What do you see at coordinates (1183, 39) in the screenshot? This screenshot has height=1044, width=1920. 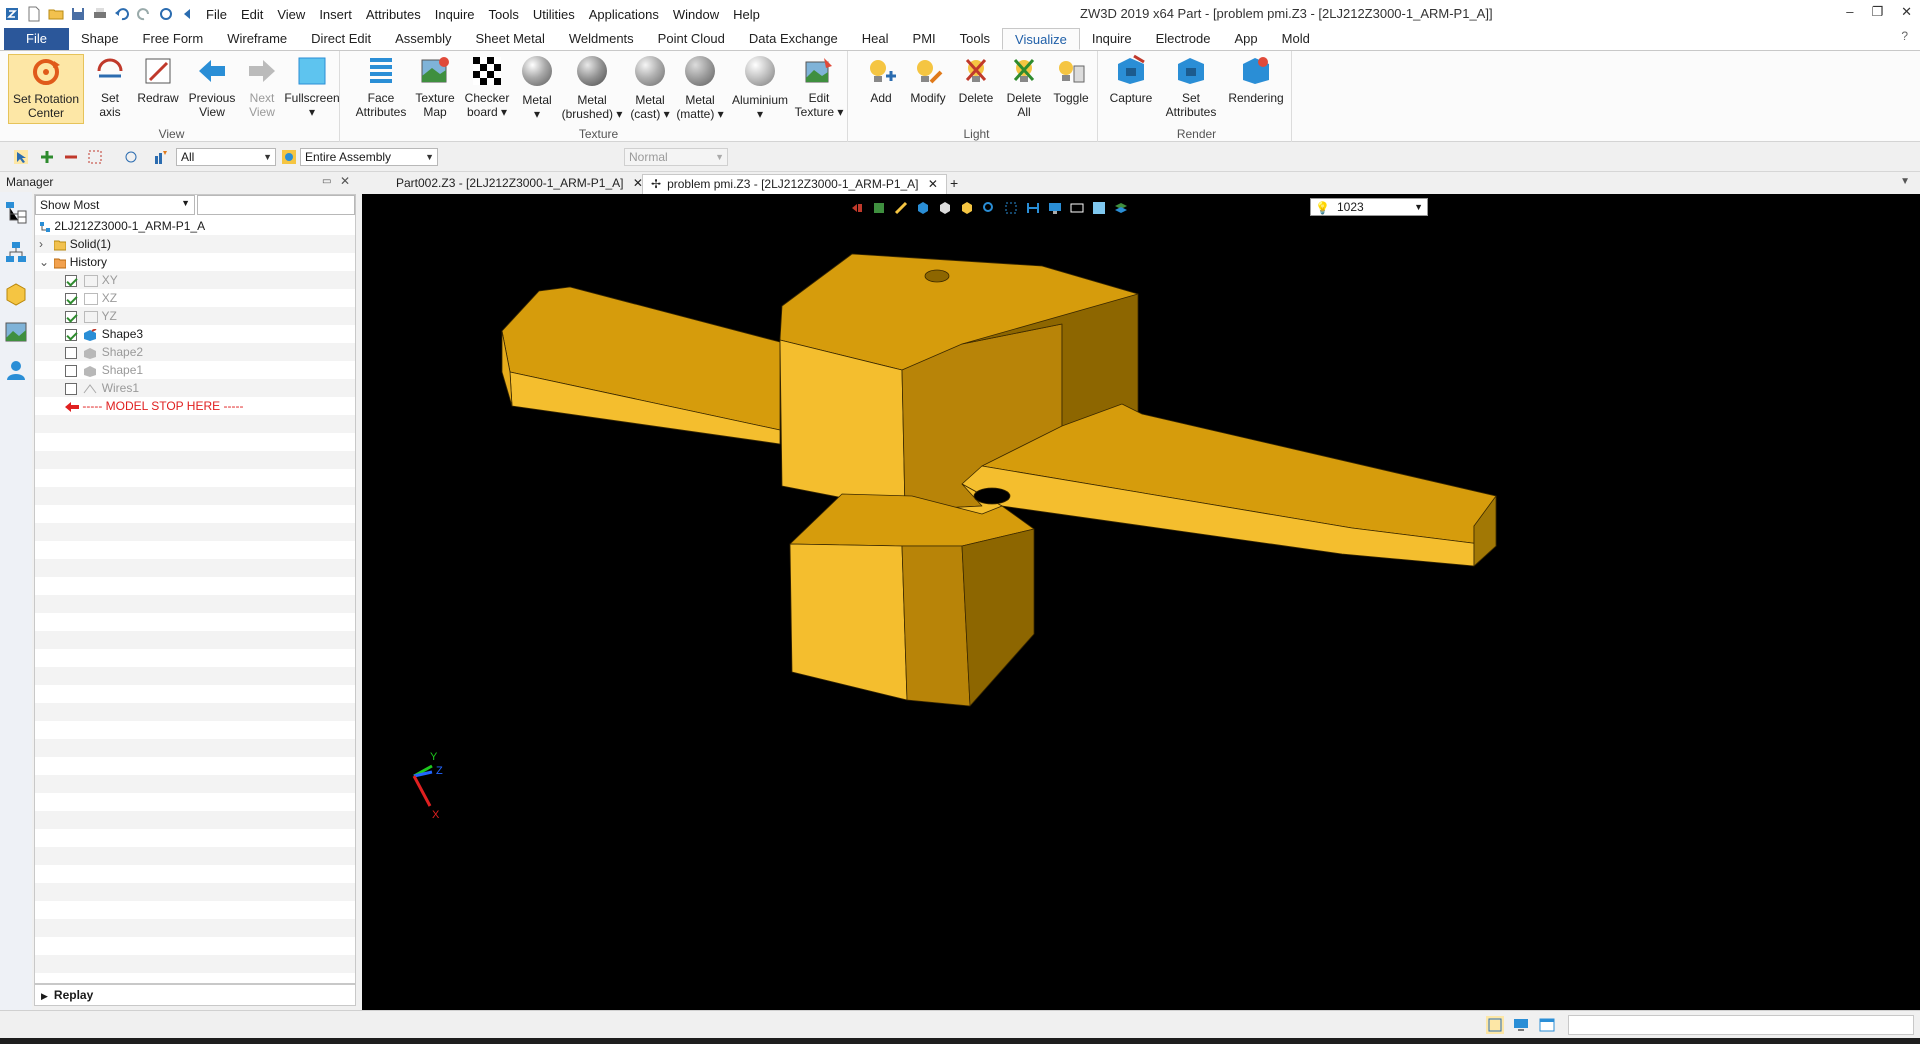 I see `tab-electrode: Electrode` at bounding box center [1183, 39].